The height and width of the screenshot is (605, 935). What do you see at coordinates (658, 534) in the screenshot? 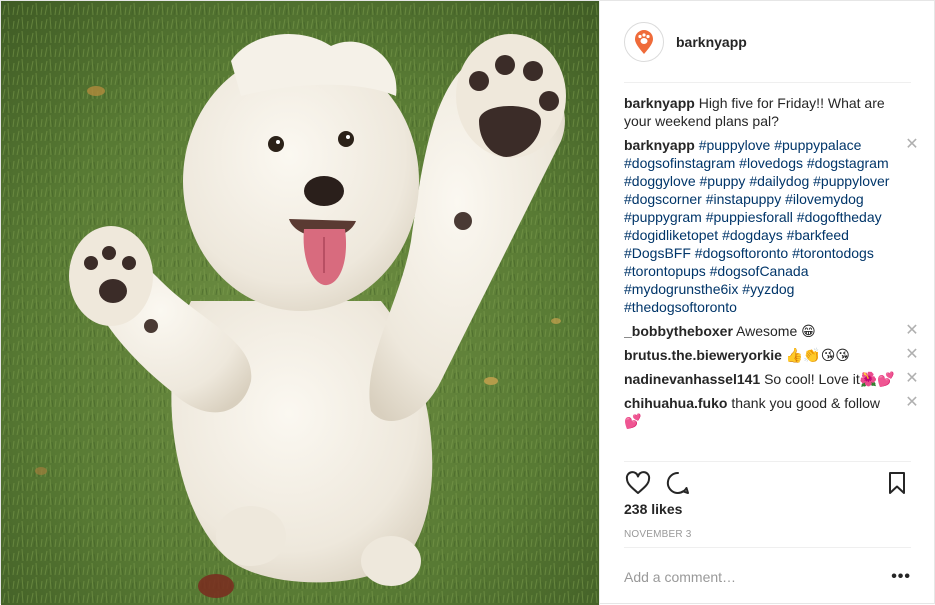
I see `post-date: NOVEMBER 3` at bounding box center [658, 534].